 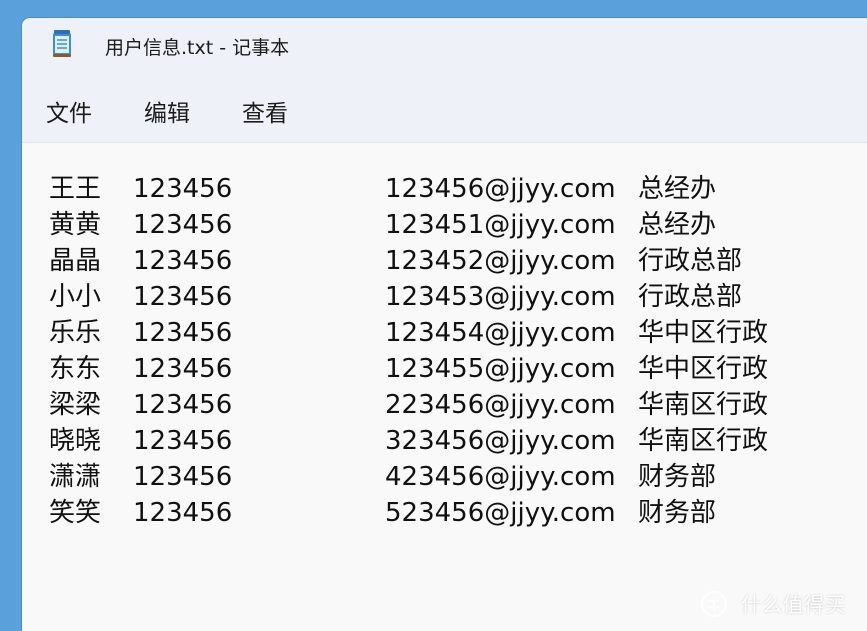 I want to click on text-line: 黄黄 123456 123451@jjyy.com 总经办, so click(x=444, y=225).